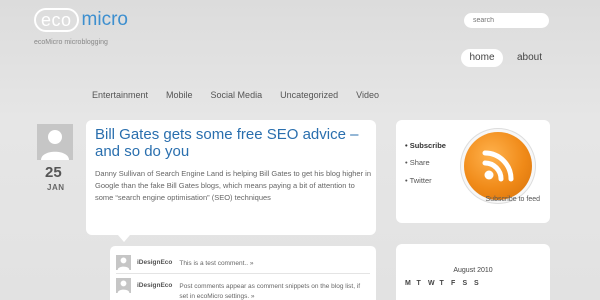 The height and width of the screenshot is (300, 600). Describe the element at coordinates (216, 264) in the screenshot. I see `comment-text-link: This is a test comment.. »` at that location.